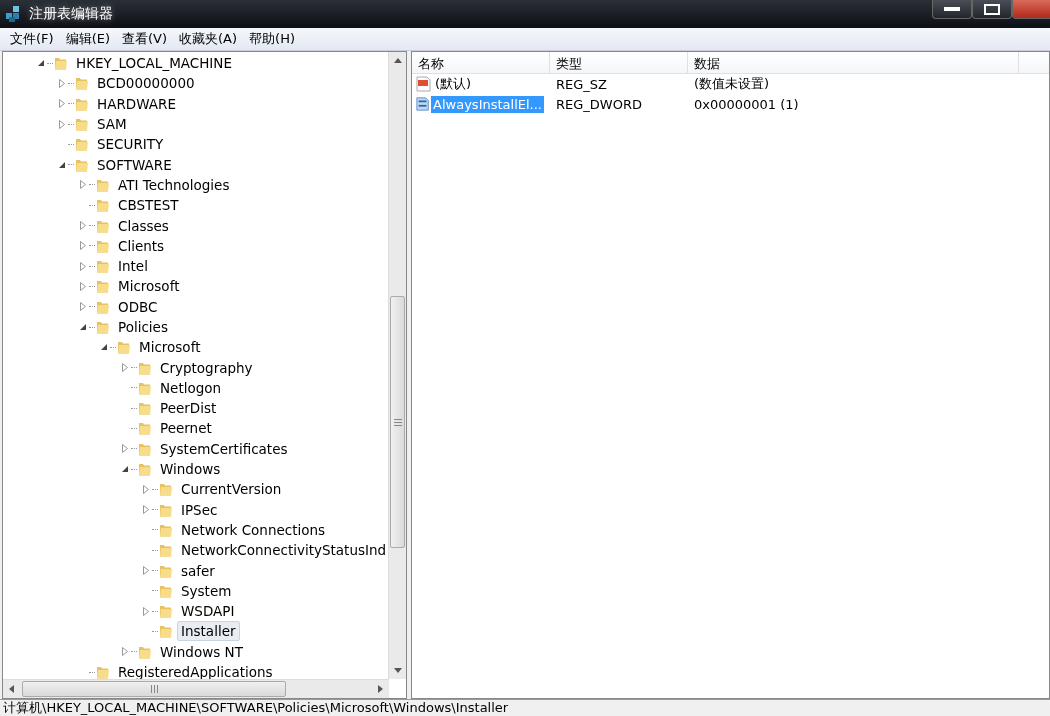  Describe the element at coordinates (599, 104) in the screenshot. I see `table-cell-text: REG_DWORD` at that location.